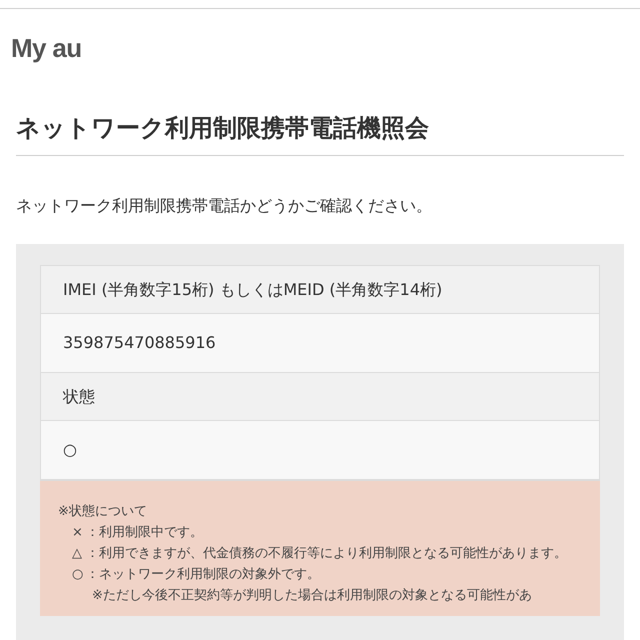  Describe the element at coordinates (70, 450) in the screenshot. I see `field-value: ○` at that location.